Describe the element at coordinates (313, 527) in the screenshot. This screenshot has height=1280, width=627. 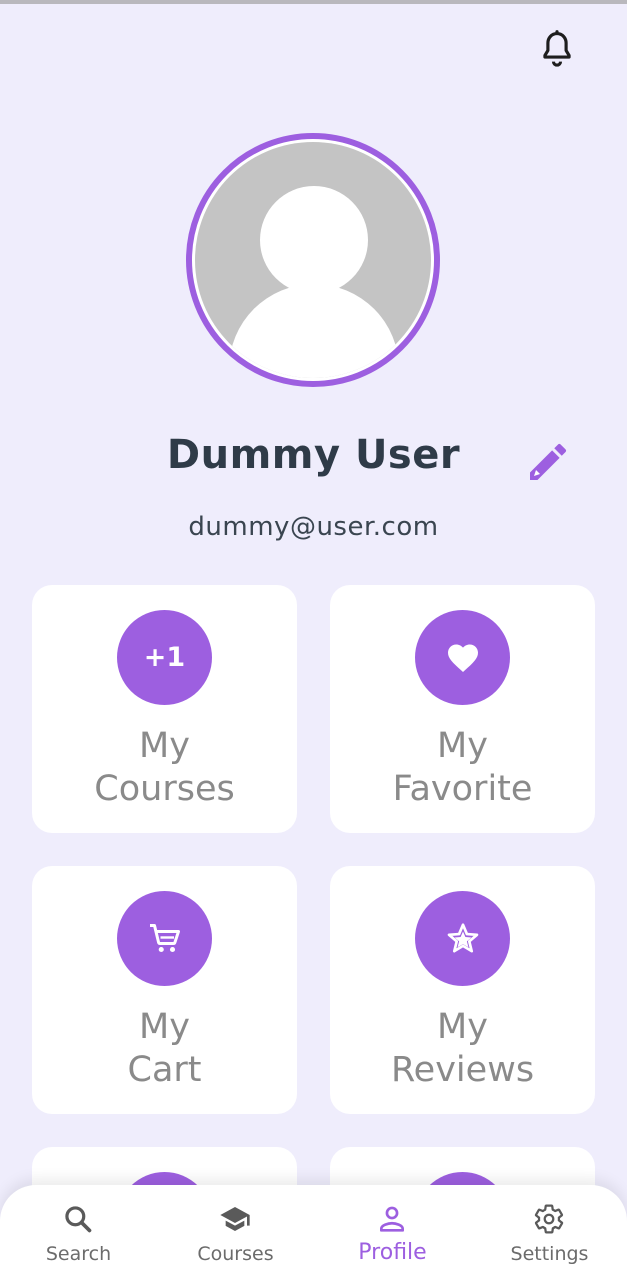
I see `user-email: dummy@user.com` at that location.